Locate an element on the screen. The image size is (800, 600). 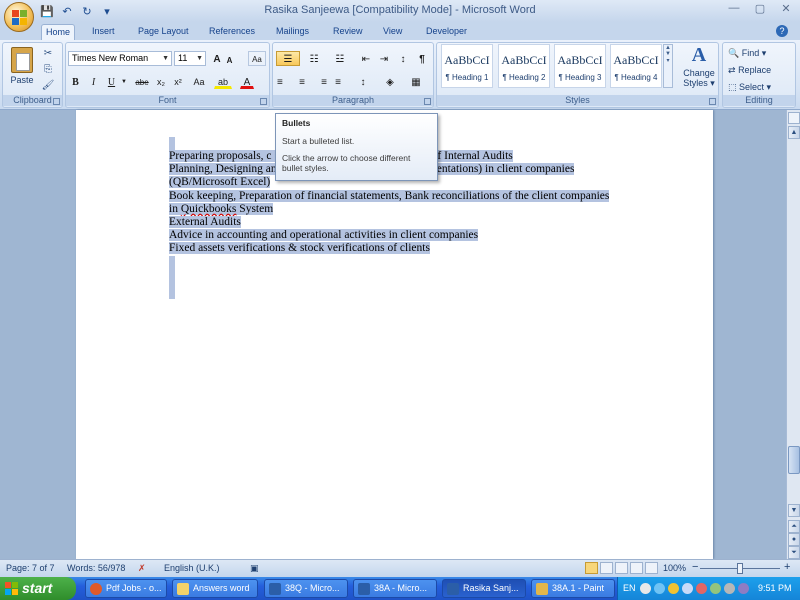
outline-view-icon is located at coordinates (636, 568).